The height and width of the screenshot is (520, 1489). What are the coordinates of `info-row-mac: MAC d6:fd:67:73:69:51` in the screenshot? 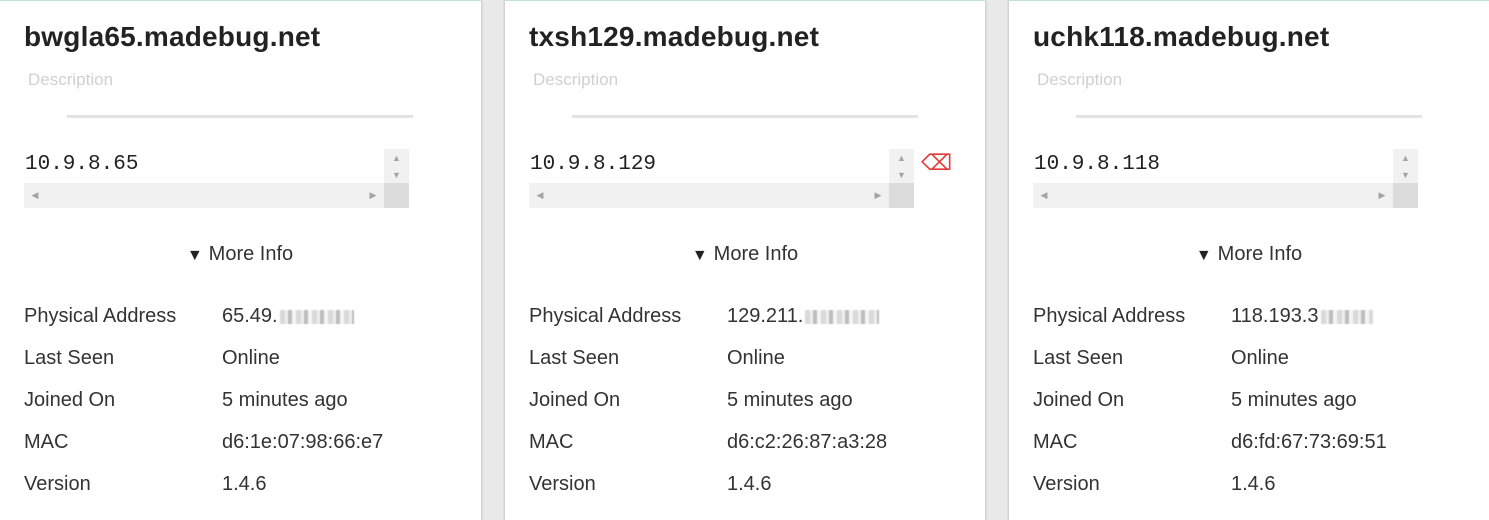 It's located at (1253, 448).